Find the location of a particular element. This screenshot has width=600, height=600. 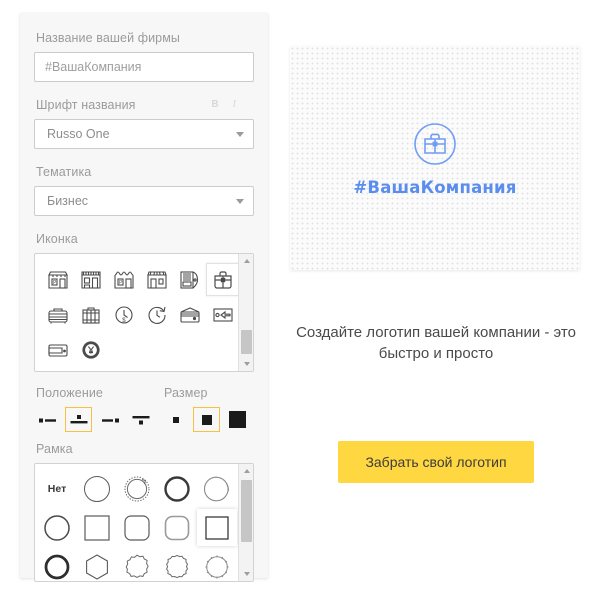

frame-grid-scrollbar is located at coordinates (245, 522).